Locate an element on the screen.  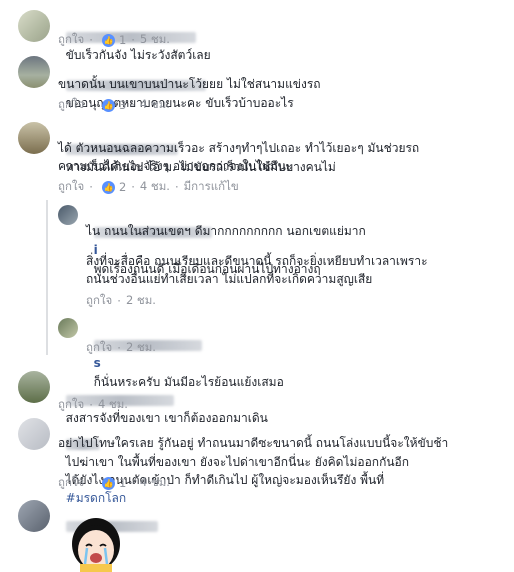
comment-meta: ถูกใจ · 👍 2 · 4 ชม. · มีการแก้ไข is located at coordinates (148, 187).